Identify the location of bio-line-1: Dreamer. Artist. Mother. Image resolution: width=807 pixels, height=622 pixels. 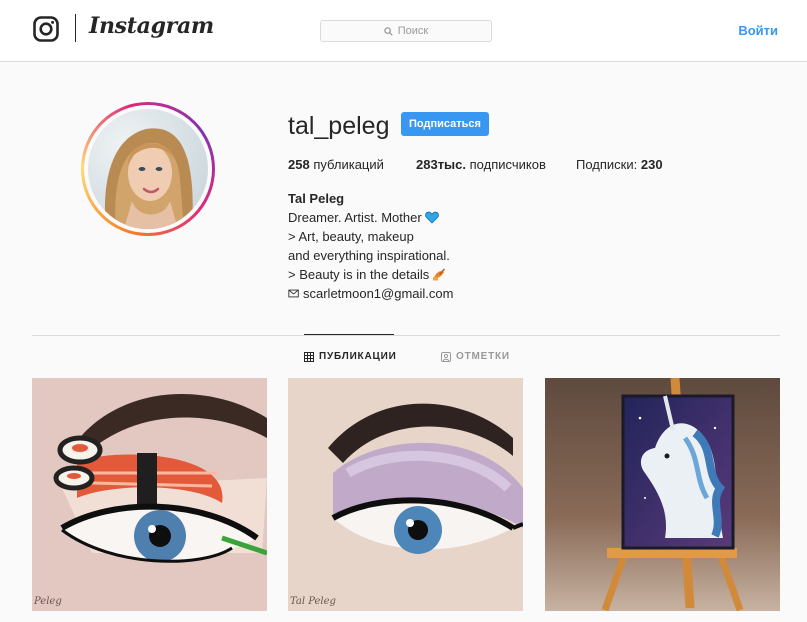
(370, 217).